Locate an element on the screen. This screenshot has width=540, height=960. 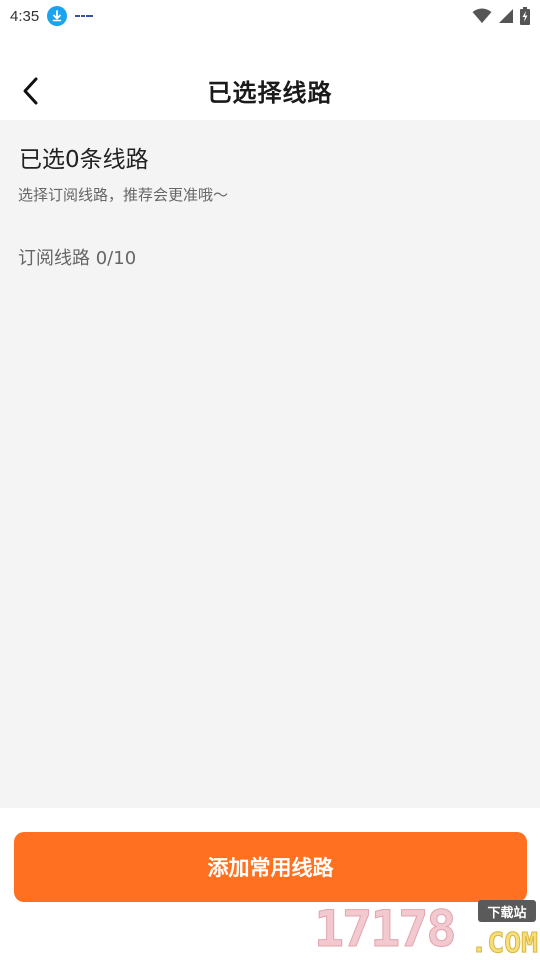
chevron-left-icon is located at coordinates (30, 91).